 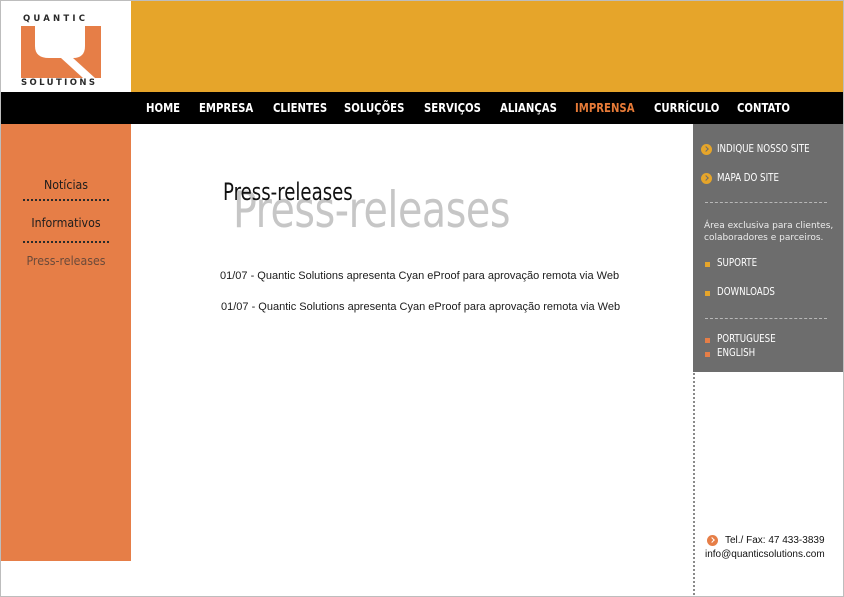 I want to click on left-link-noticias: Notícias, so click(x=66, y=185).